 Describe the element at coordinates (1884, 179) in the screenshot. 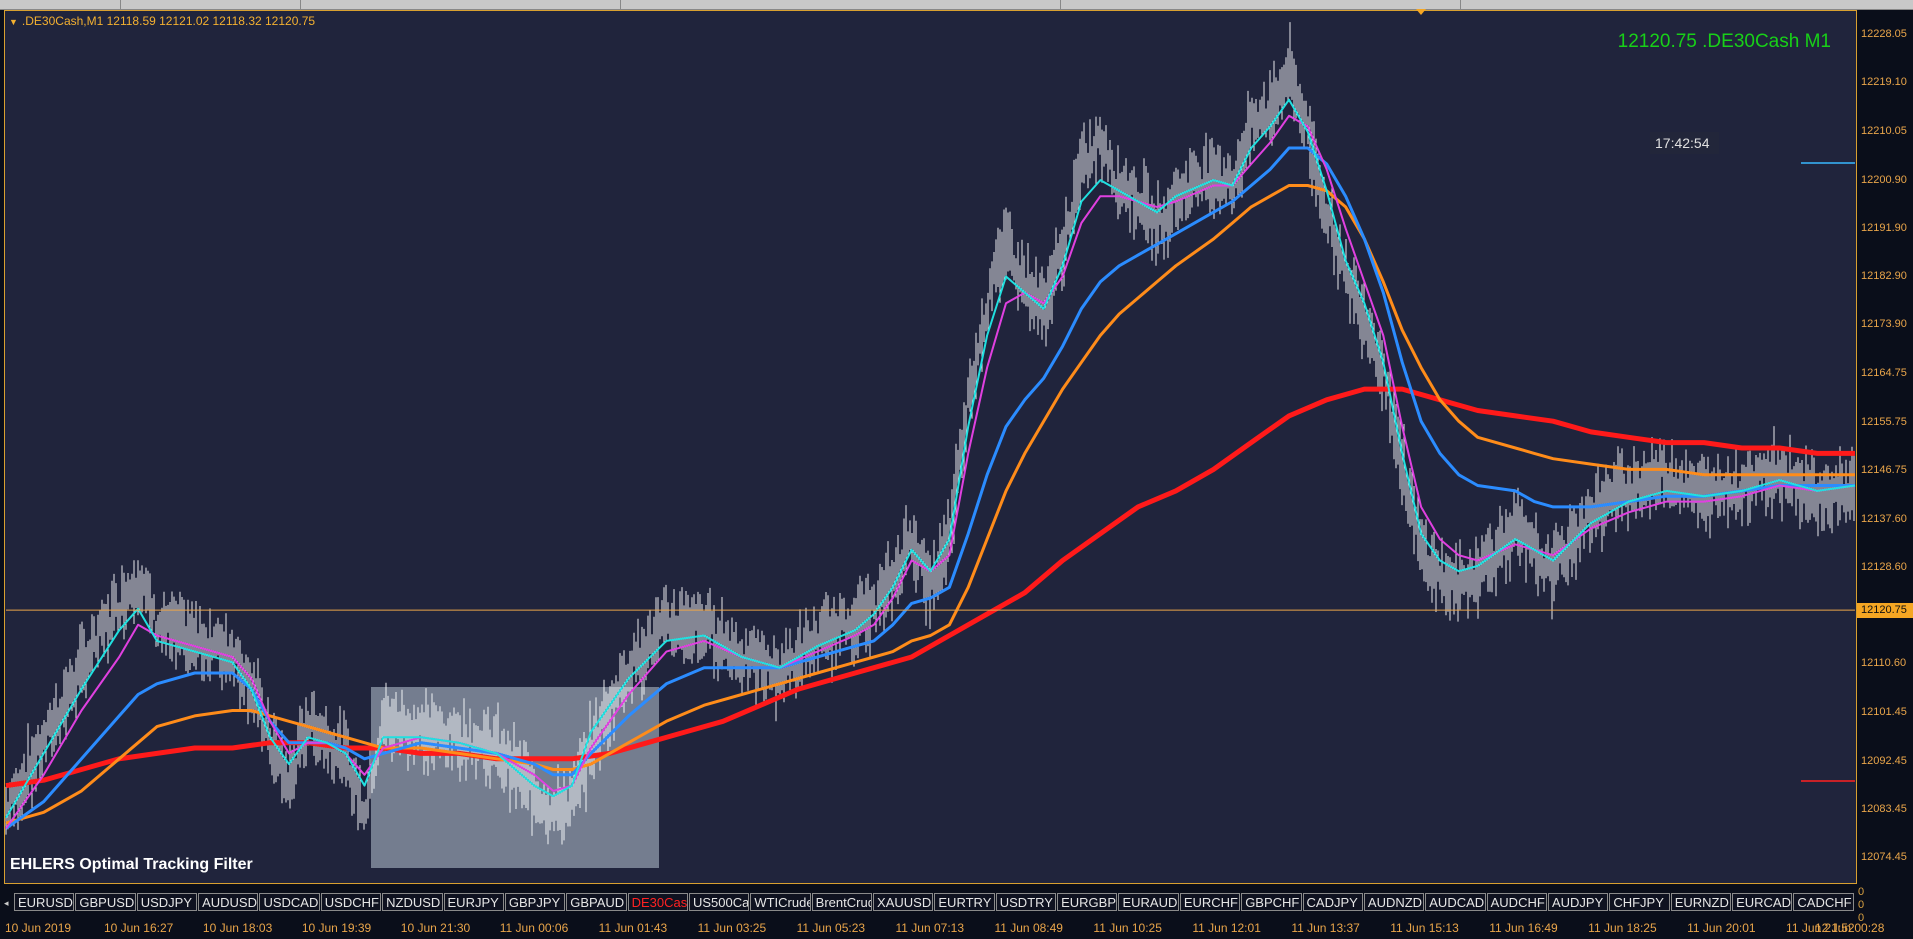

I see `price-label: 12200.90` at that location.